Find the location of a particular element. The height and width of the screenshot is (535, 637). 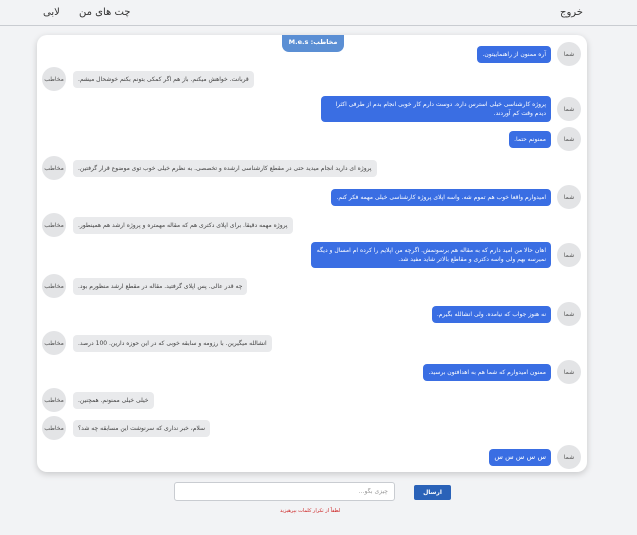

send-button: ارسال is located at coordinates (432, 492).